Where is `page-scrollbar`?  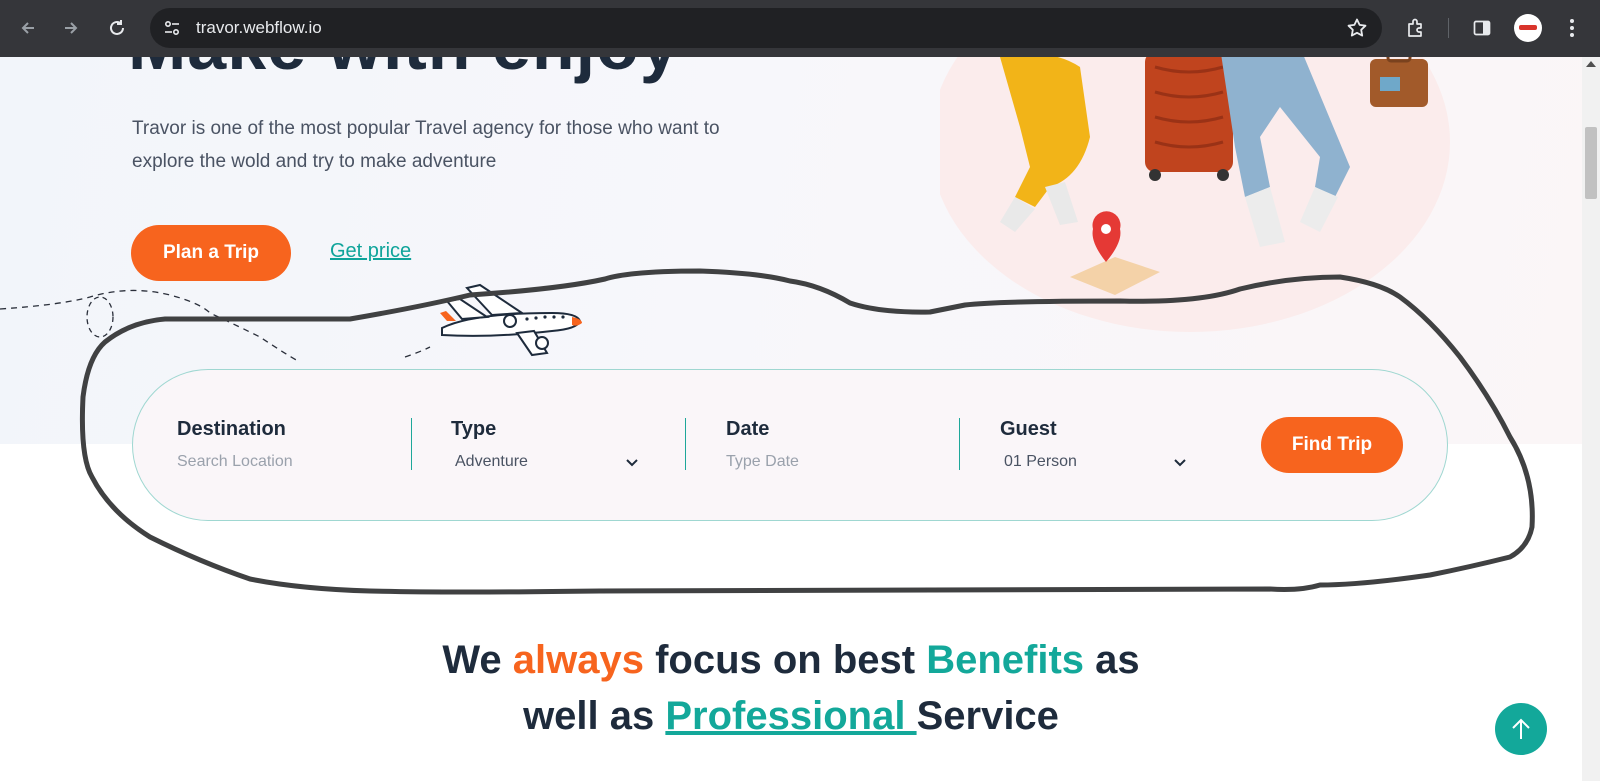
page-scrollbar is located at coordinates (1591, 419).